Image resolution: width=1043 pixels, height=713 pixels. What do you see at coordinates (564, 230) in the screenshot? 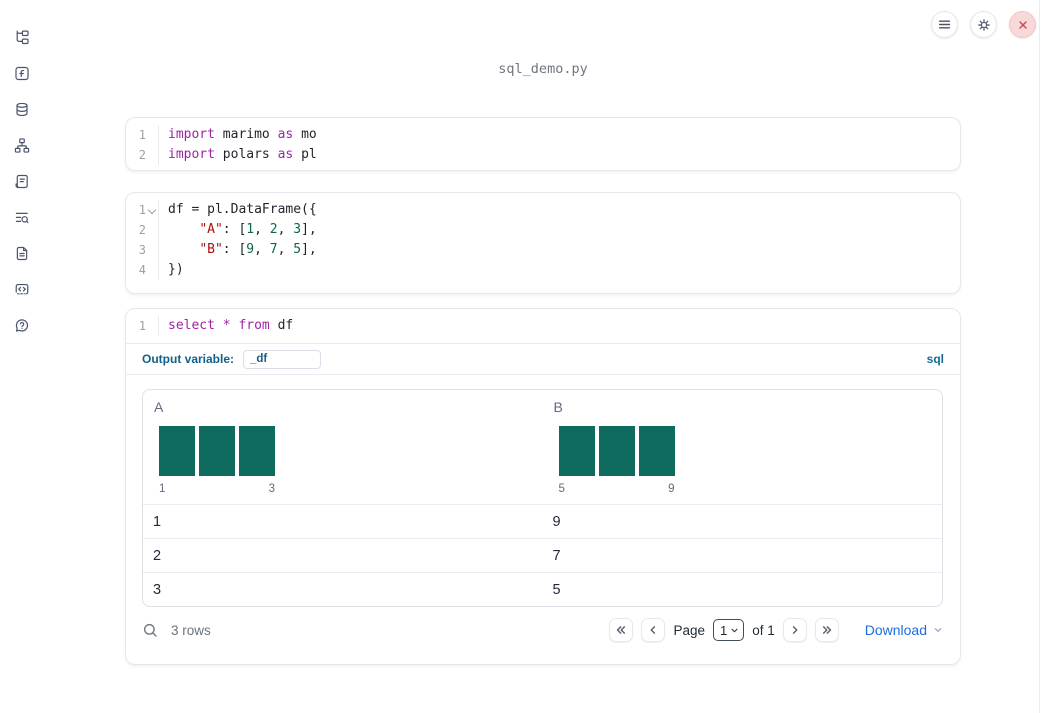
I see `code-line: "A": [1, 2, 3],` at bounding box center [564, 230].